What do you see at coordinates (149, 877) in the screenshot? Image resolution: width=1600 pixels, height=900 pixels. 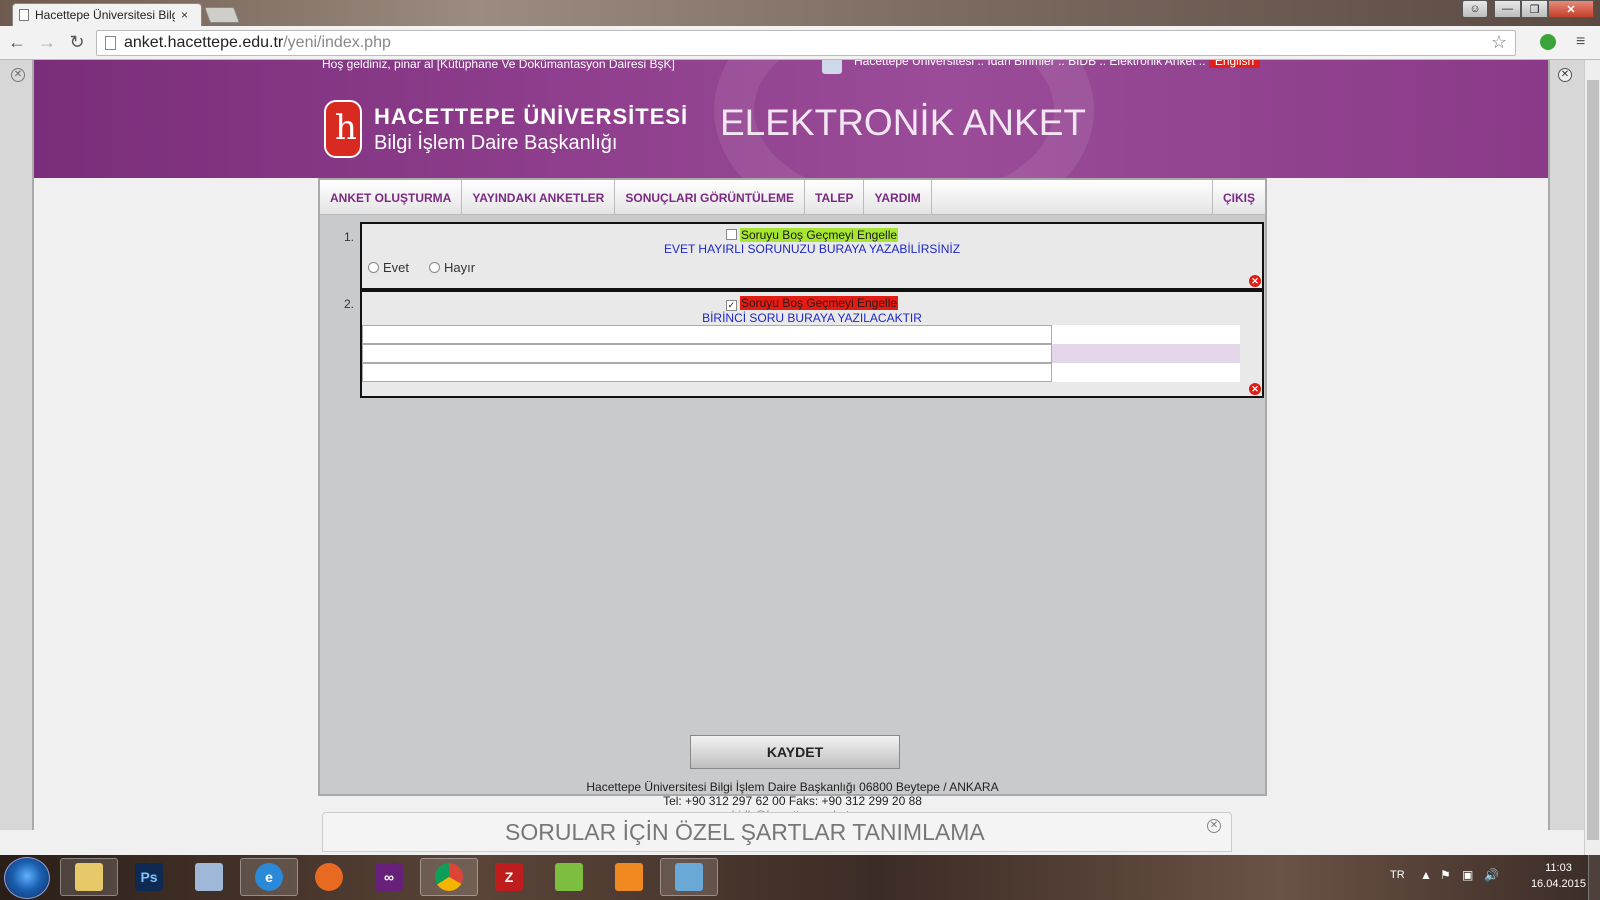 I see `photoshop-app: Ps` at bounding box center [149, 877].